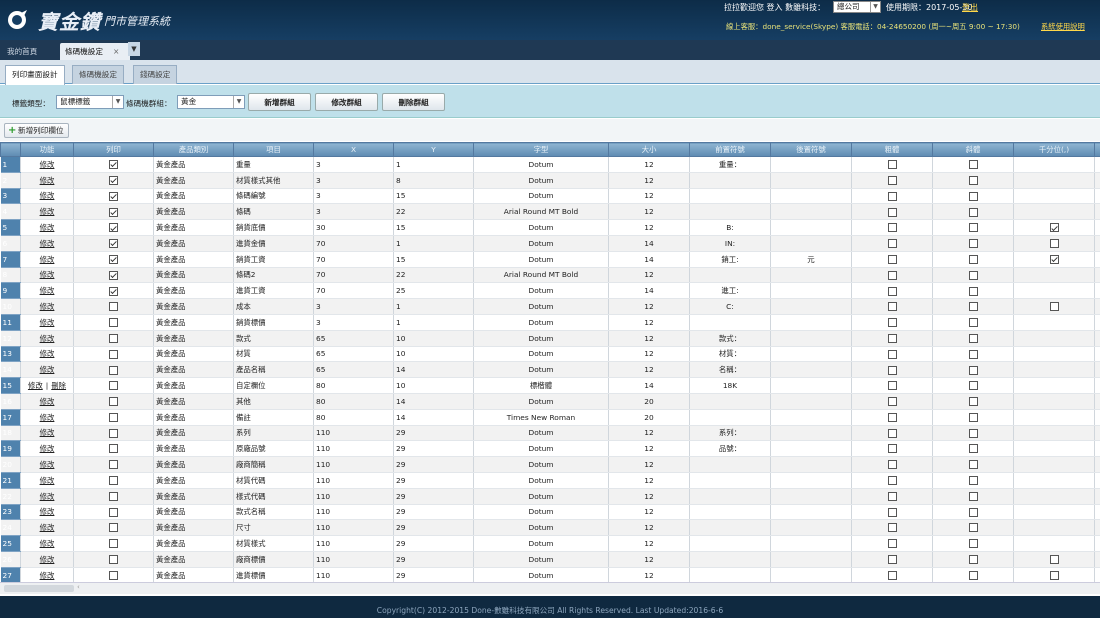 This screenshot has height=618, width=1100. I want to click on add-group-button: 新增群組, so click(279, 102).